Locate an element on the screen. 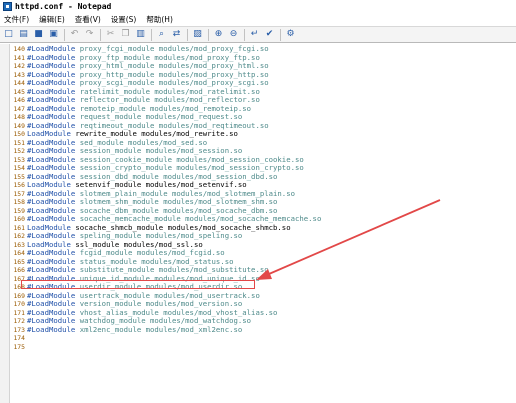  copy-icon: ❐ is located at coordinates (125, 34).